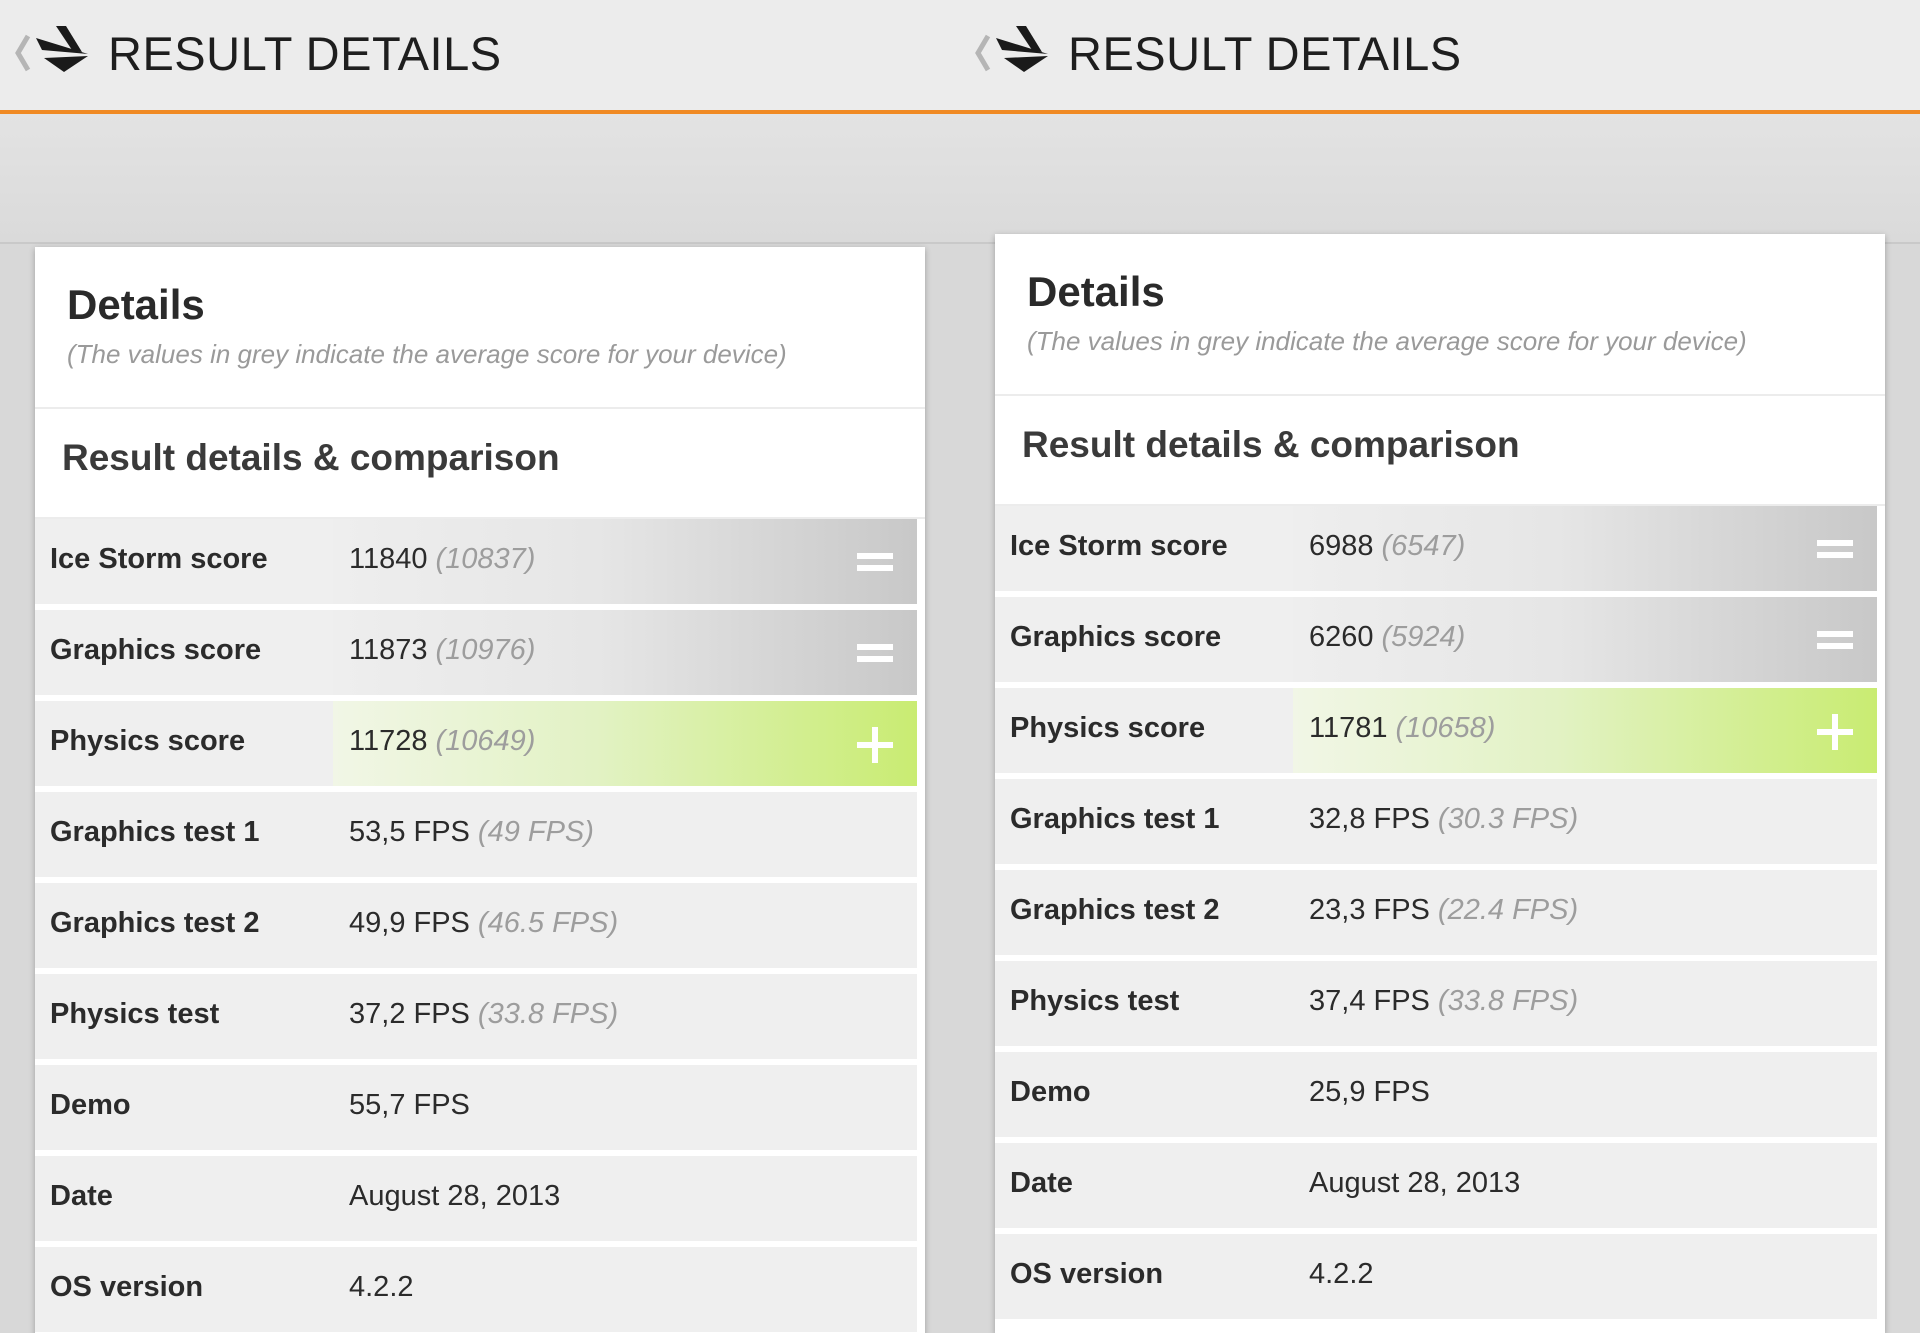  What do you see at coordinates (1436, 821) in the screenshot?
I see `result-row-graphics-test-1: Graphics test 1 32,8 FPS (30.3 FPS)` at bounding box center [1436, 821].